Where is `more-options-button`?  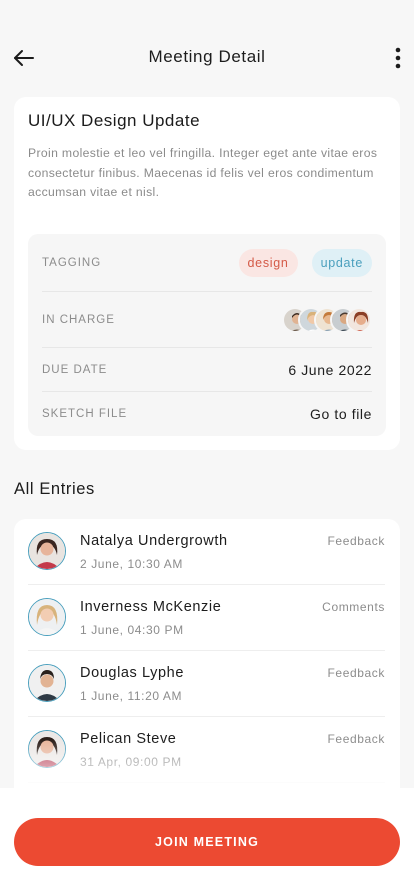 more-options-button is located at coordinates (398, 58).